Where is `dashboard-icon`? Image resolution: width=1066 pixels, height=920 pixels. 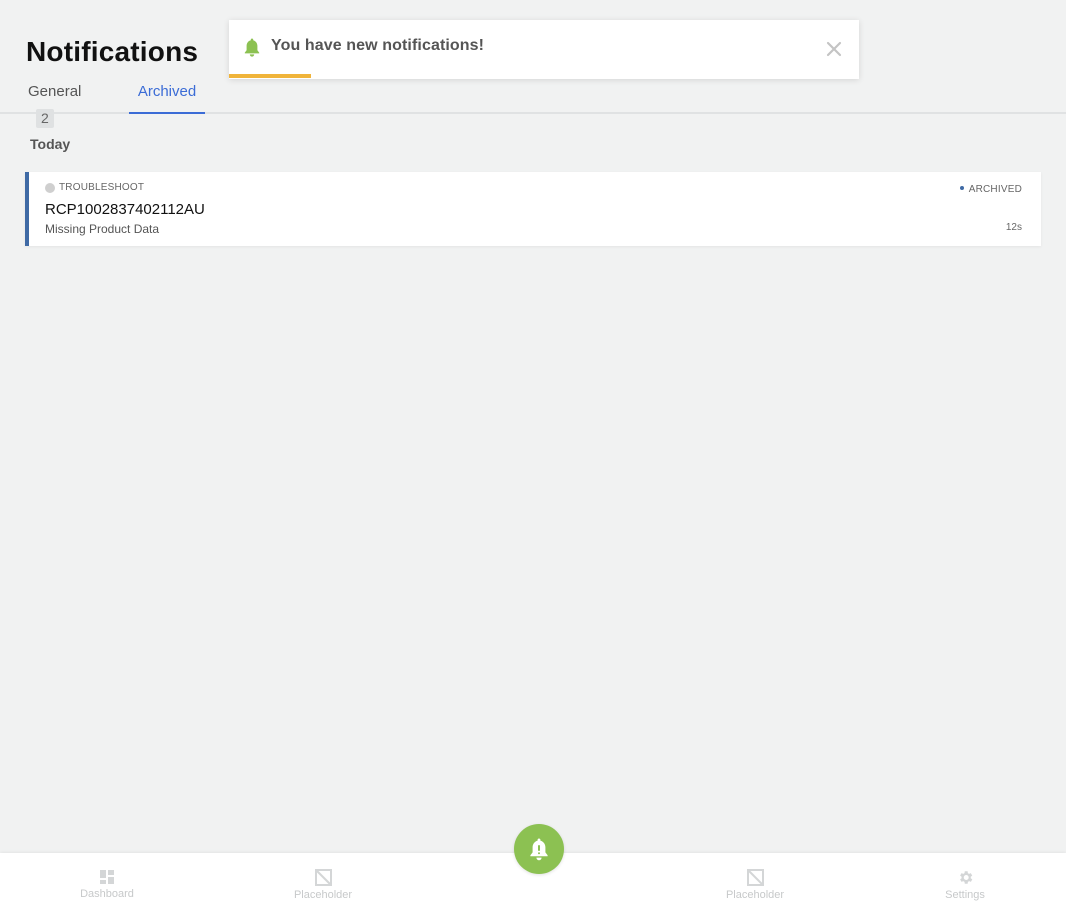
dashboard-icon is located at coordinates (107, 877).